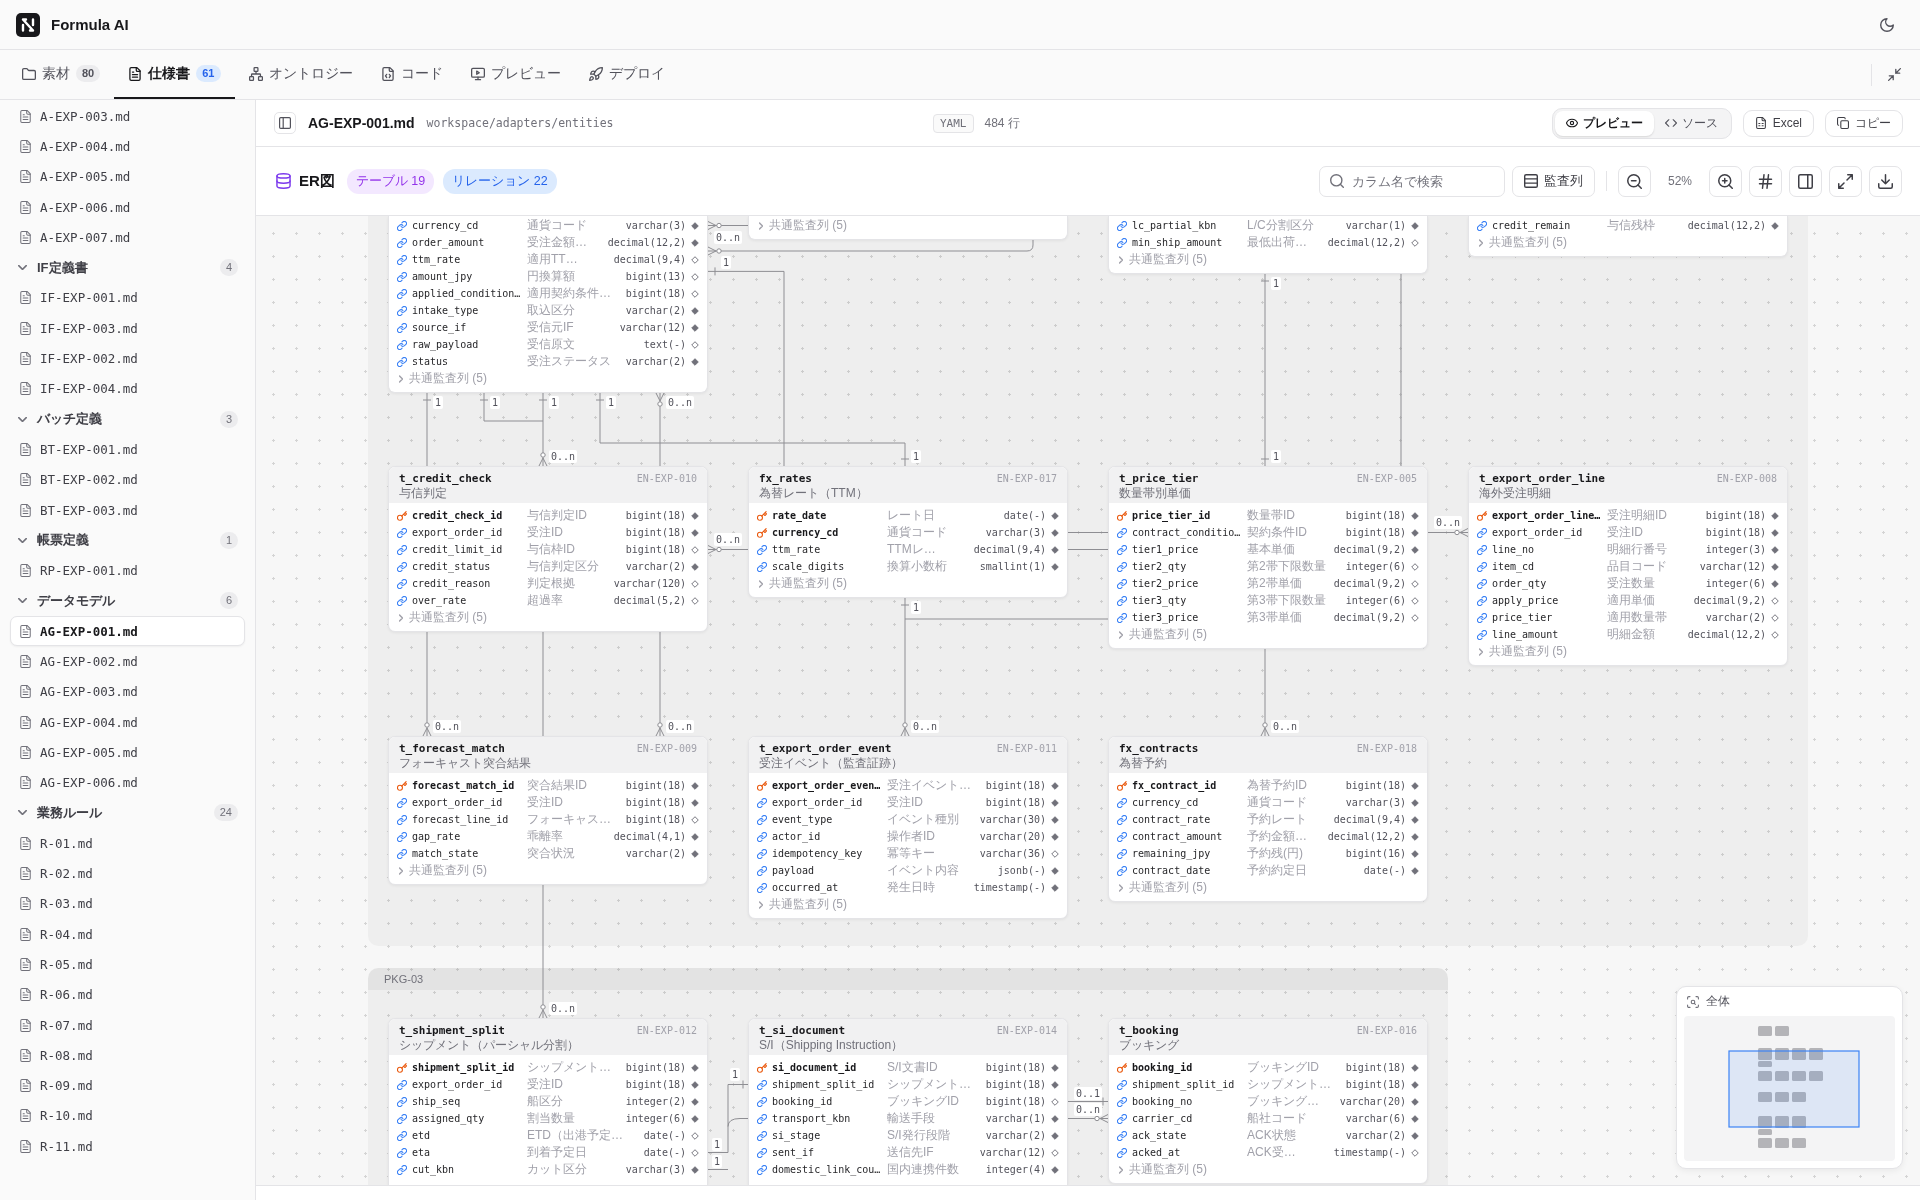 The image size is (1920, 1200). Describe the element at coordinates (127, 813) in the screenshot. I see `group-header: 業務ルール 24` at that location.